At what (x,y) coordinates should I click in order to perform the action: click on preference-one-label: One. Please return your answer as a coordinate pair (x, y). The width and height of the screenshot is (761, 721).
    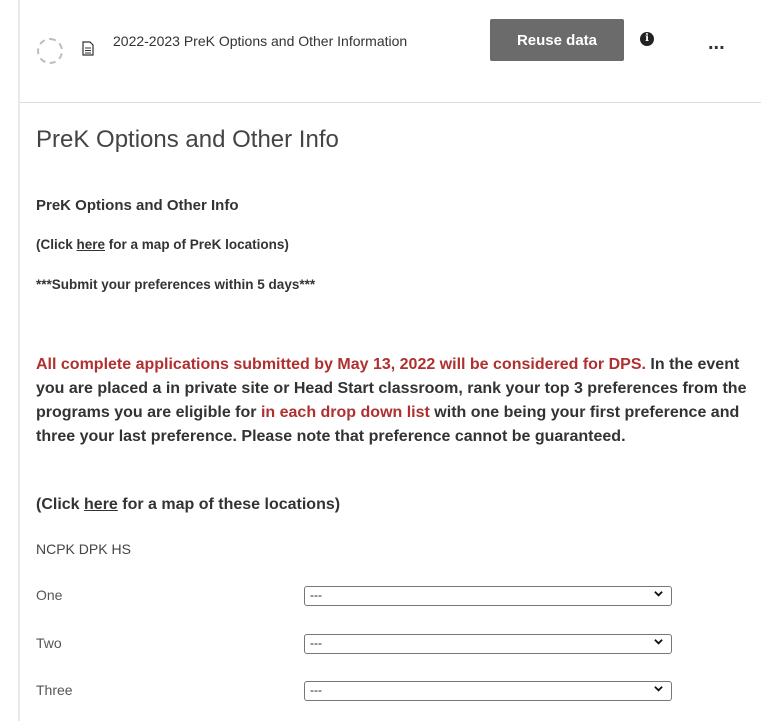
    Looking at the image, I should click on (49, 595).